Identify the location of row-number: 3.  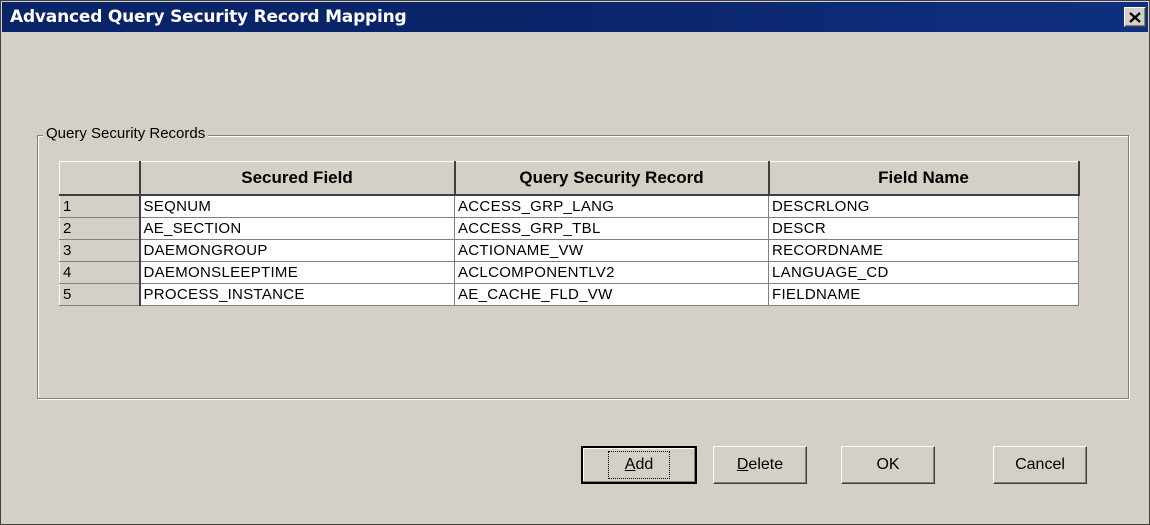
(100, 250).